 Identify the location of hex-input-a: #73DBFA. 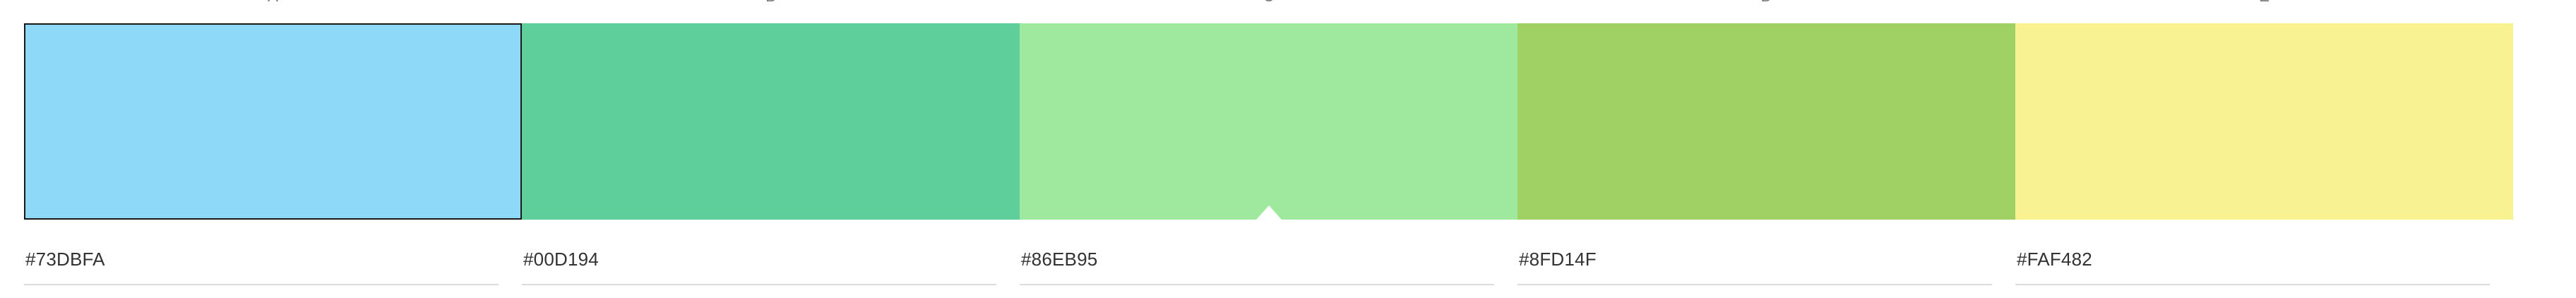
(261, 267).